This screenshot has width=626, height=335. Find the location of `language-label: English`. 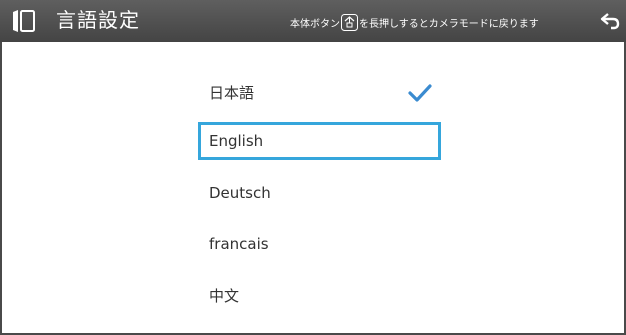

language-label: English is located at coordinates (236, 141).